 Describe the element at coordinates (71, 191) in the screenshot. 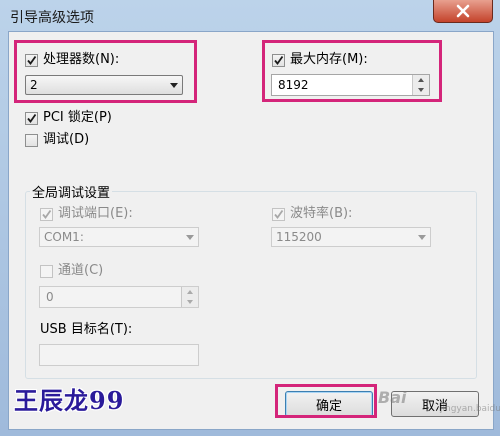

I see `global-debug-title: 全局调试设置` at that location.